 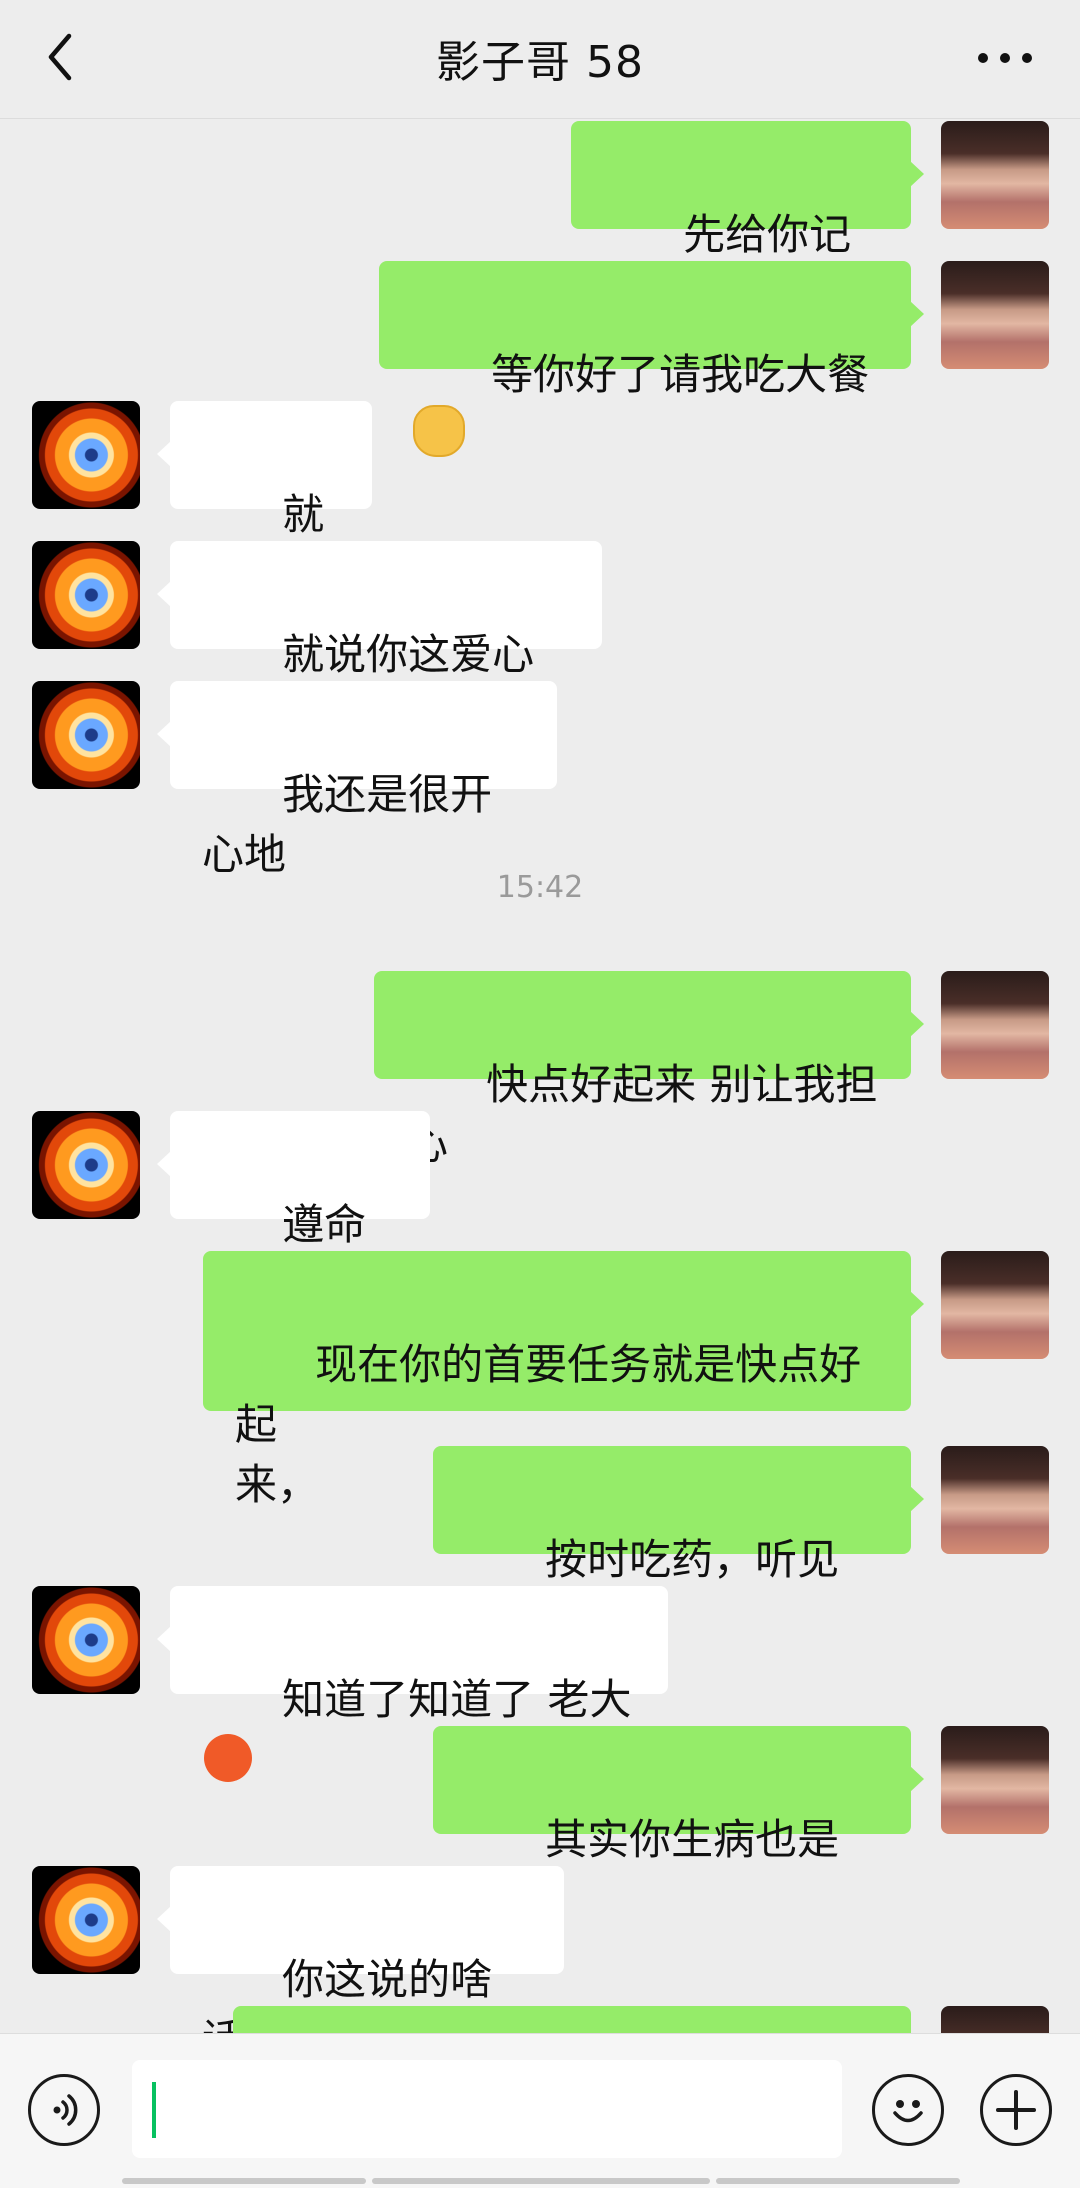 I want to click on message-text: 等你好了请我吃大餐, so click(x=680, y=374).